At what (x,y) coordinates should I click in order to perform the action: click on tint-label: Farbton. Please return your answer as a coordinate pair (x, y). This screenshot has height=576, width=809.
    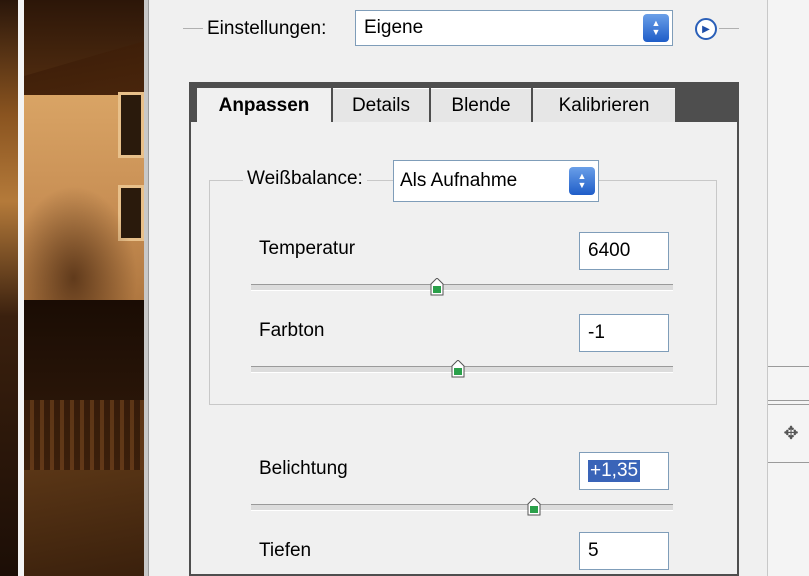
    Looking at the image, I should click on (292, 330).